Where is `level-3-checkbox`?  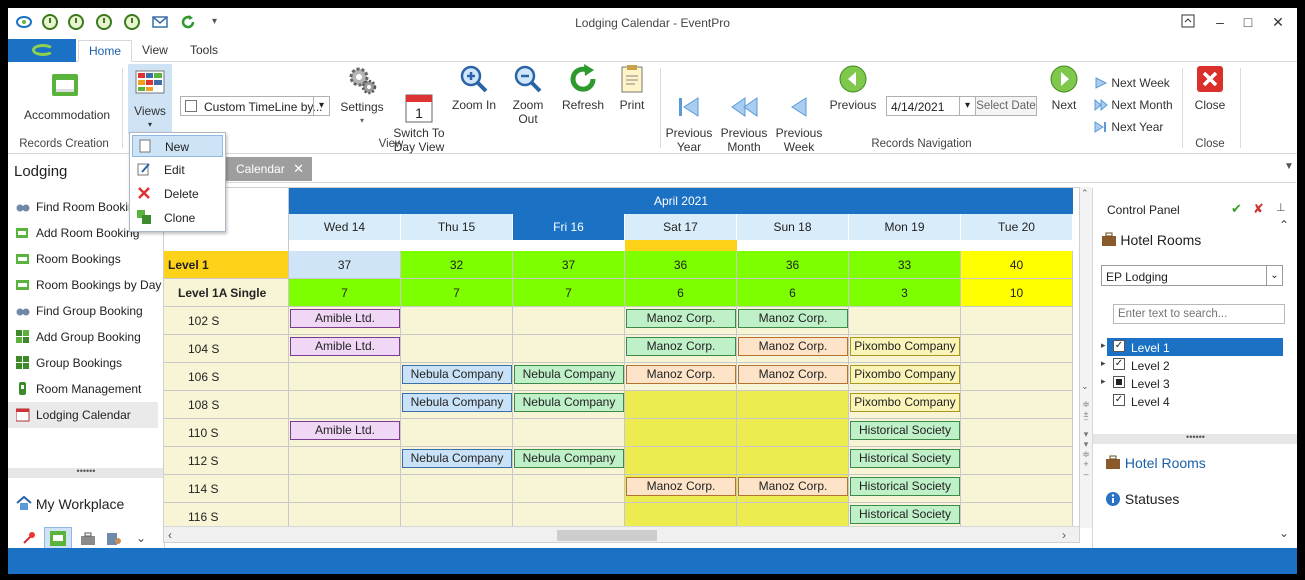 level-3-checkbox is located at coordinates (1119, 382).